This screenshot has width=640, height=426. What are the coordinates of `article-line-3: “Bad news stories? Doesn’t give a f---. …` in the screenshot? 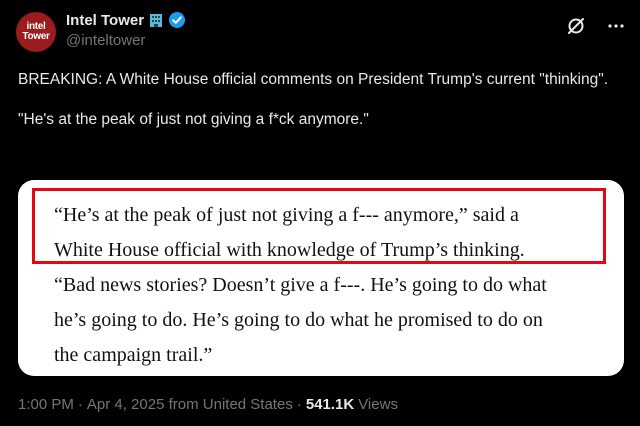 It's located at (300, 285).